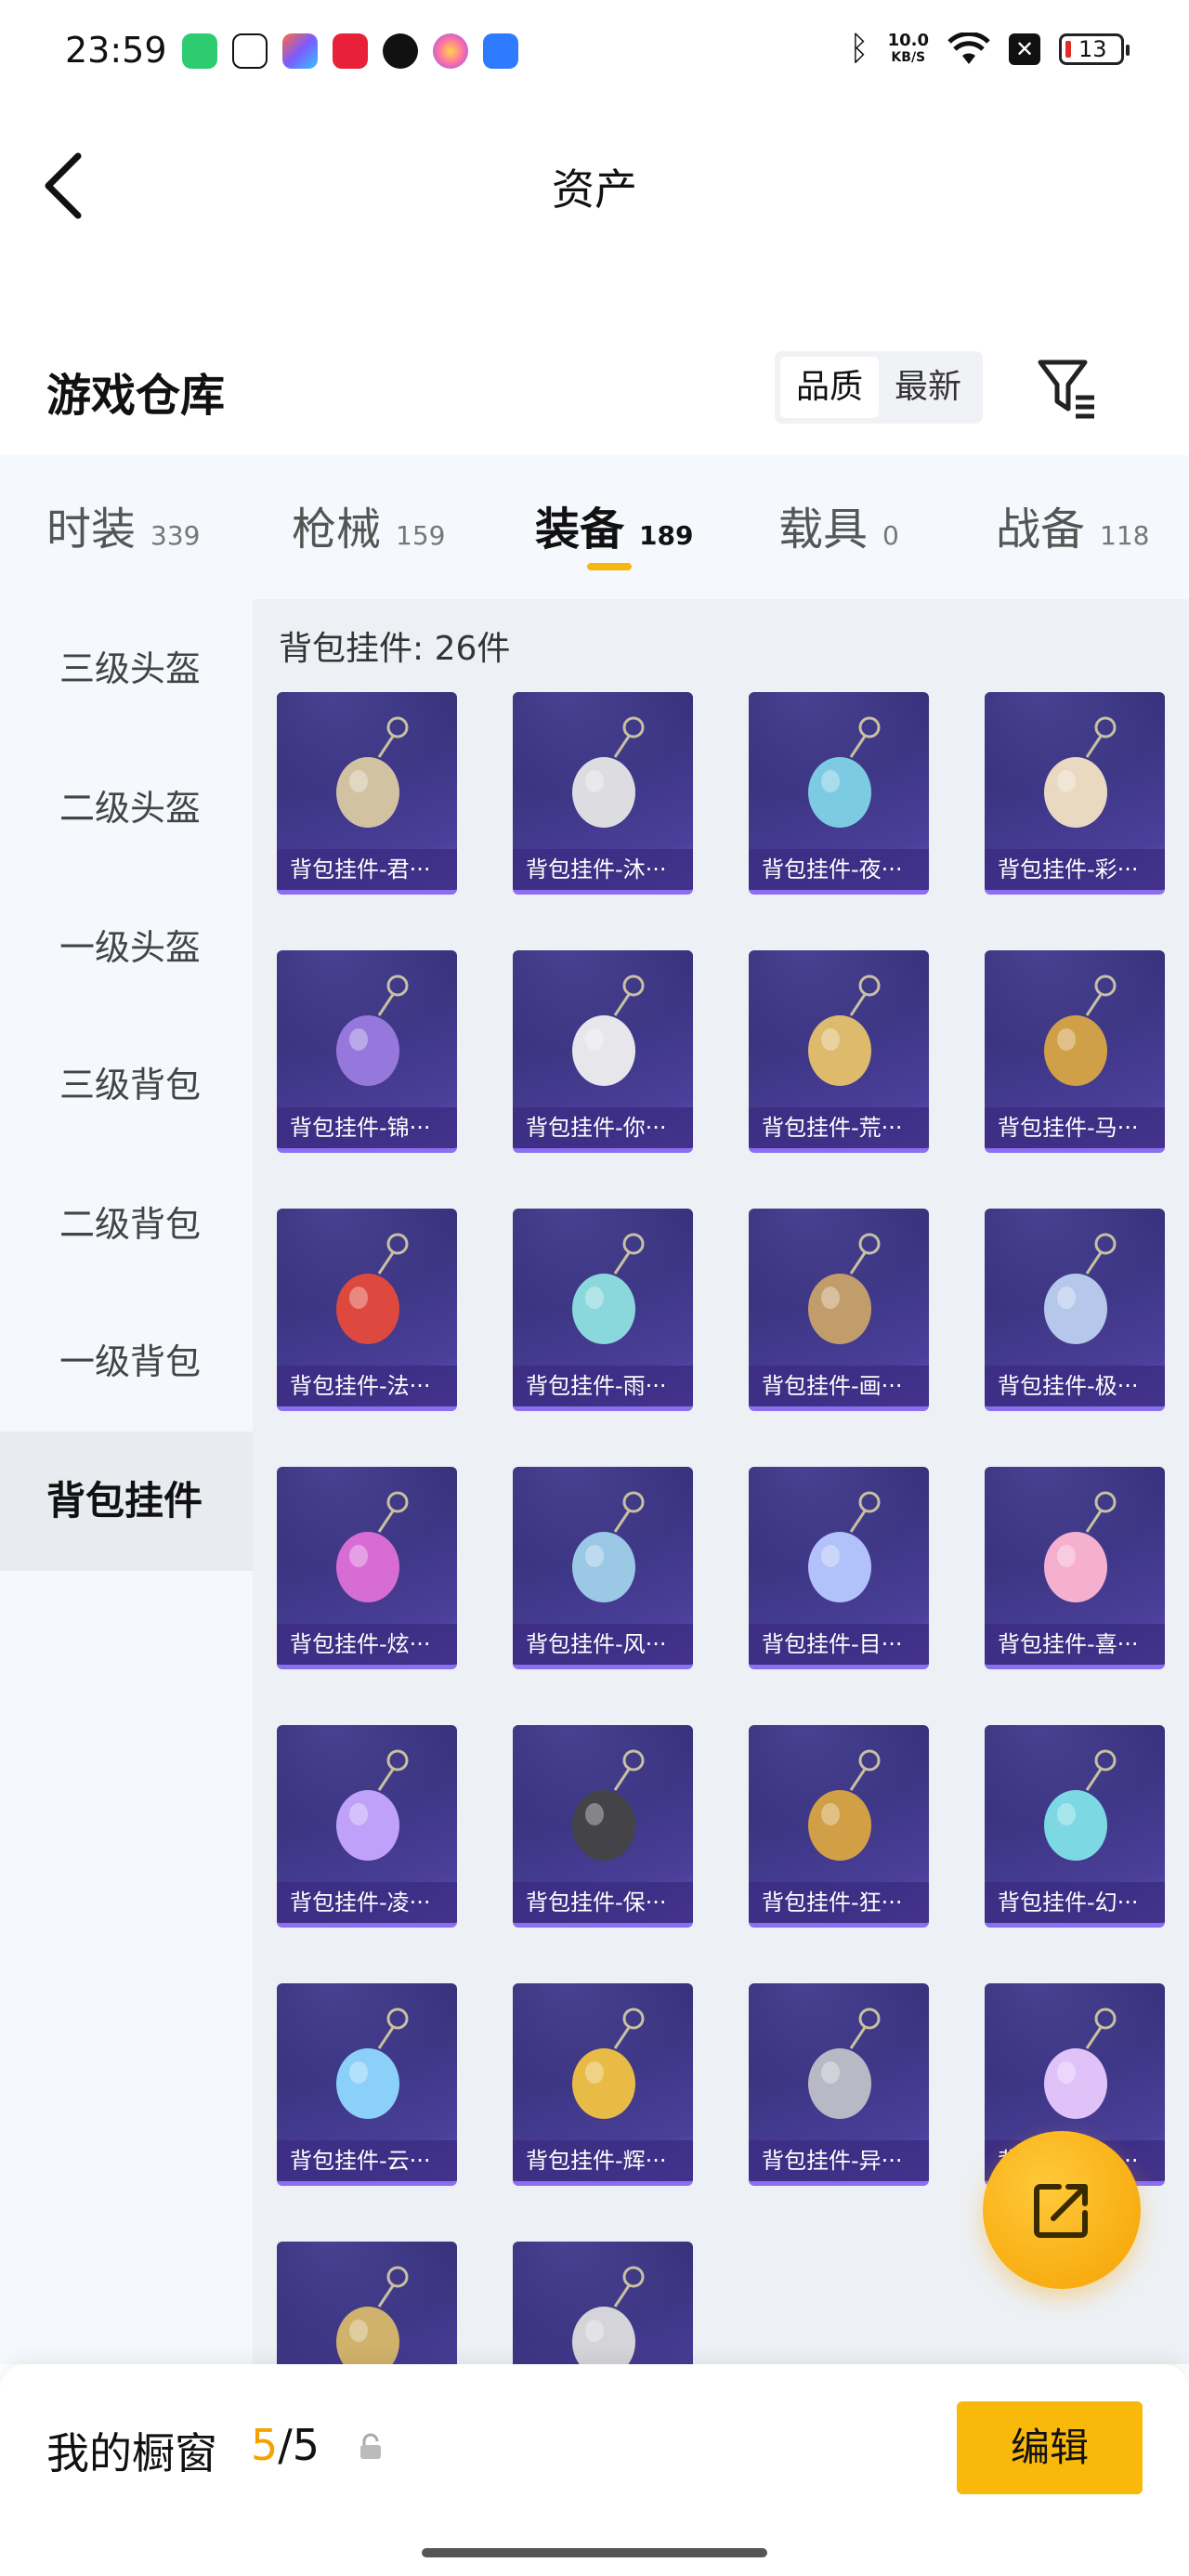 Image resolution: width=1189 pixels, height=2576 pixels. I want to click on item-card: 背包挂件-风···, so click(603, 1568).